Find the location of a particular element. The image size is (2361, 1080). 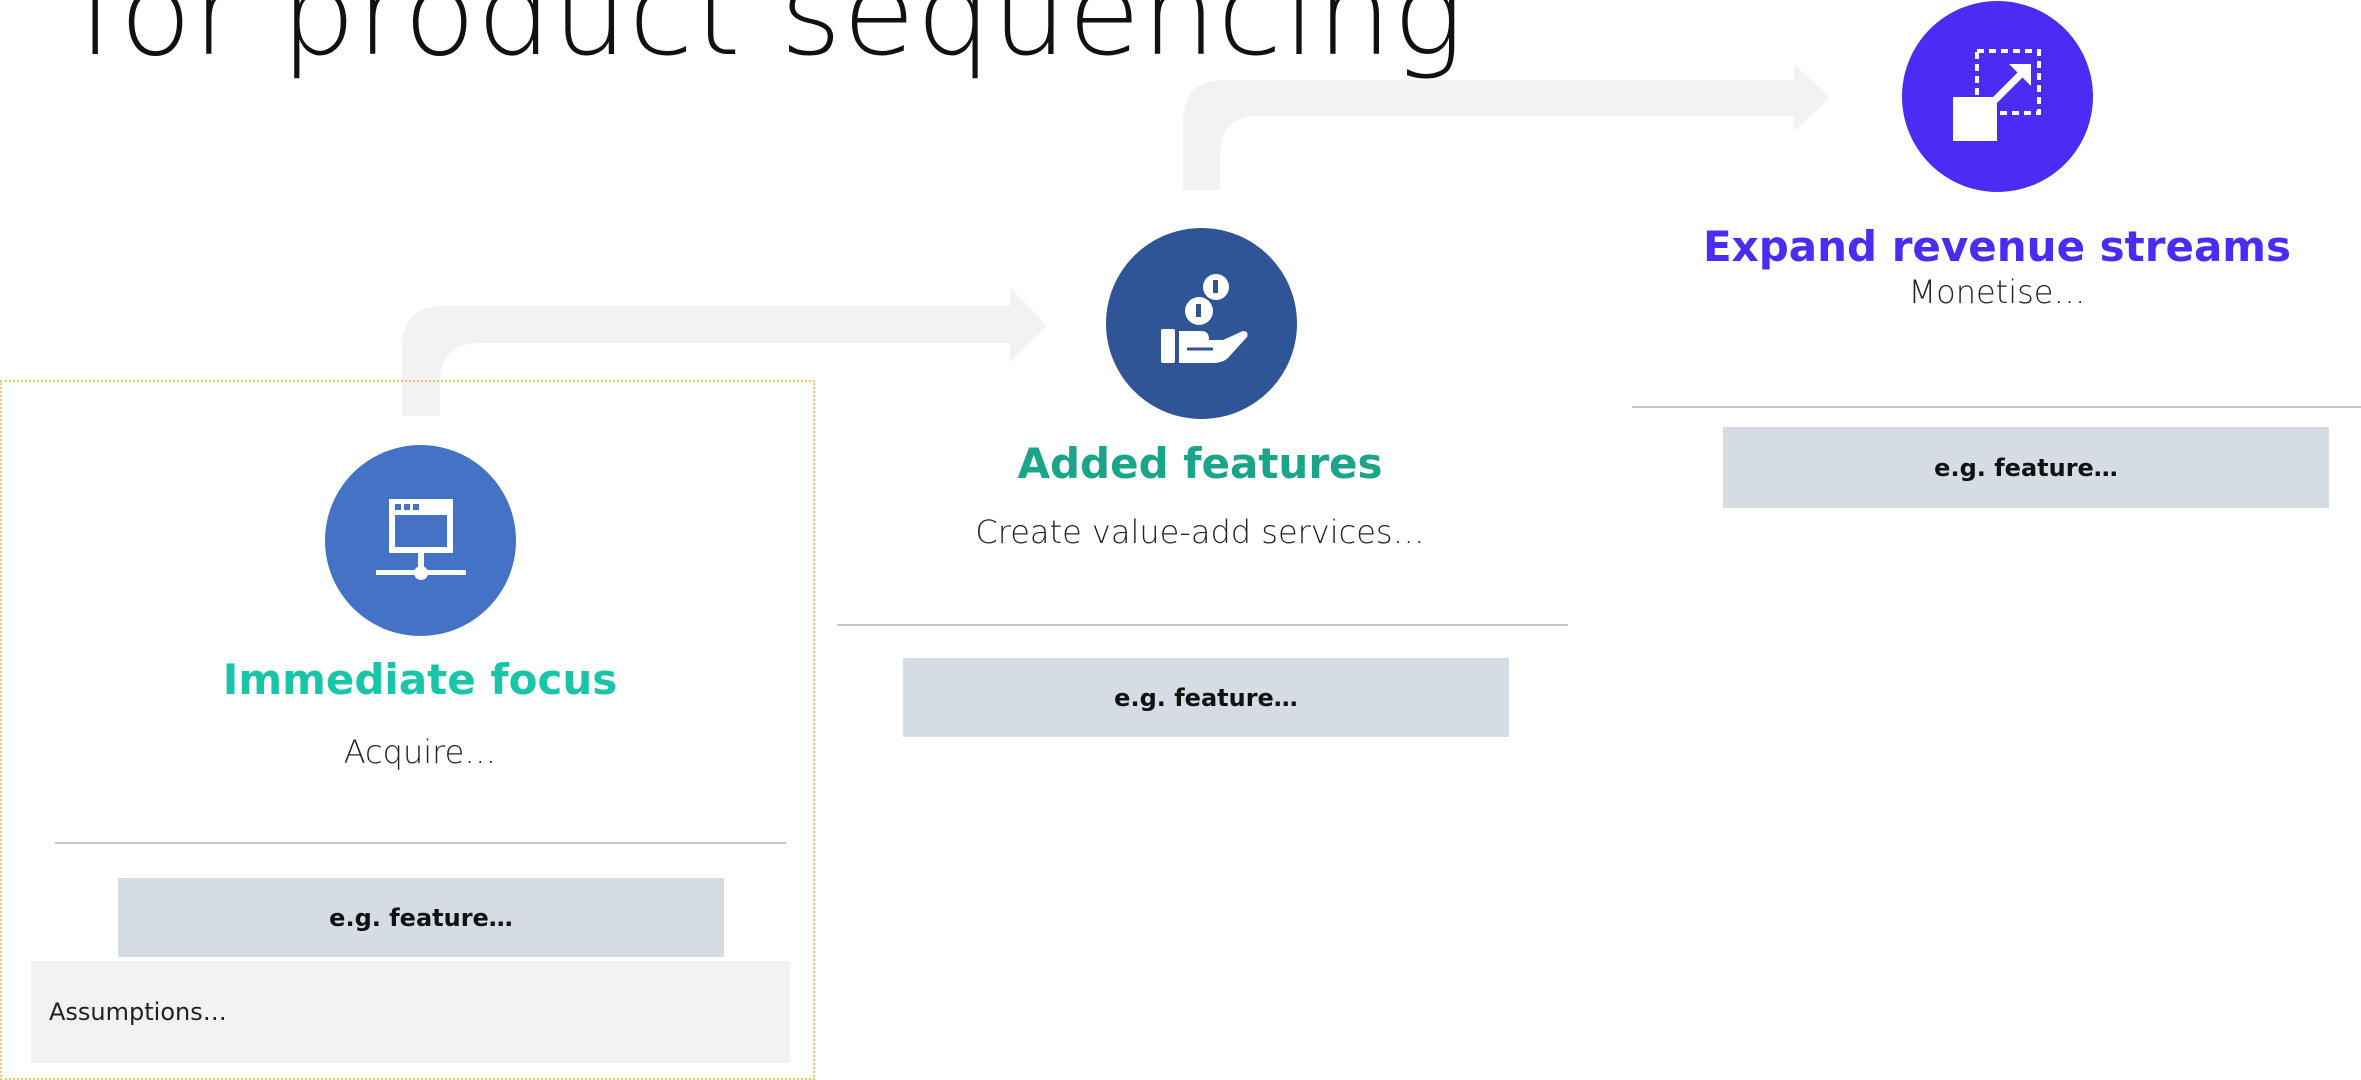

stage2-icon-circle is located at coordinates (1201, 323).